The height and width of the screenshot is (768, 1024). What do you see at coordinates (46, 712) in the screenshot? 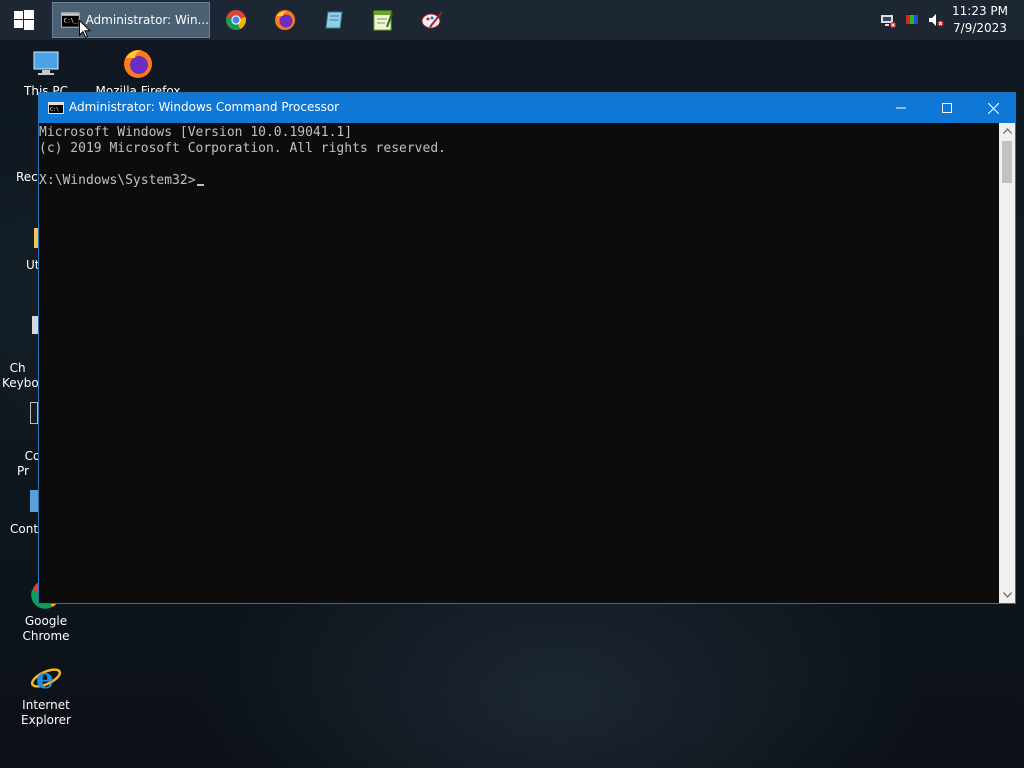
I see `desktop-icon-label: Internet Explorer` at bounding box center [46, 712].